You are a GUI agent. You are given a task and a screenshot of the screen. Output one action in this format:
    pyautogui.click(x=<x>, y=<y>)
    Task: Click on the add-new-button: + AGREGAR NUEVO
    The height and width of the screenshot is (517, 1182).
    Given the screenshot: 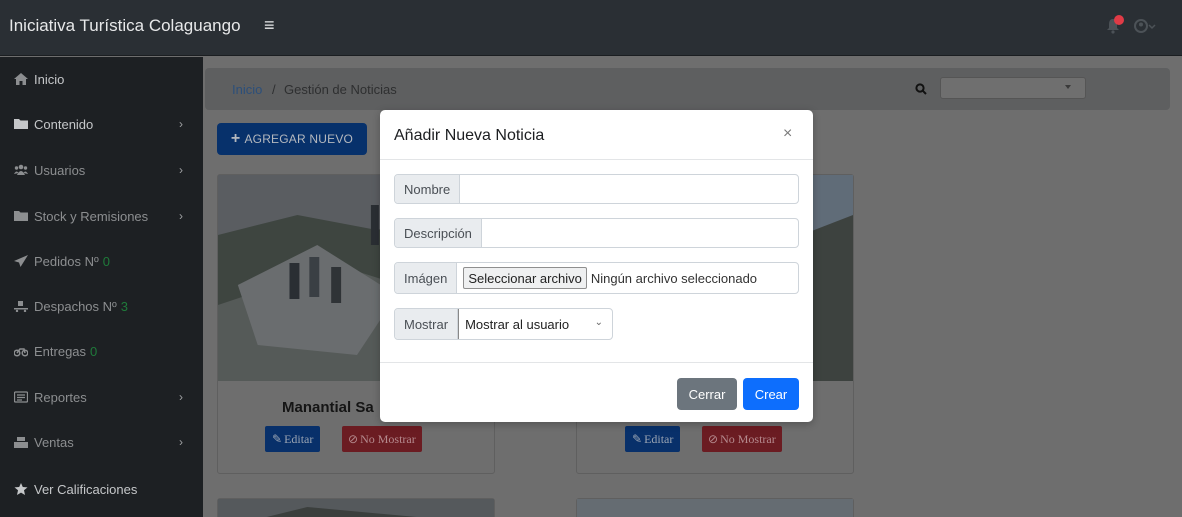 What is the action you would take?
    pyautogui.click(x=292, y=139)
    